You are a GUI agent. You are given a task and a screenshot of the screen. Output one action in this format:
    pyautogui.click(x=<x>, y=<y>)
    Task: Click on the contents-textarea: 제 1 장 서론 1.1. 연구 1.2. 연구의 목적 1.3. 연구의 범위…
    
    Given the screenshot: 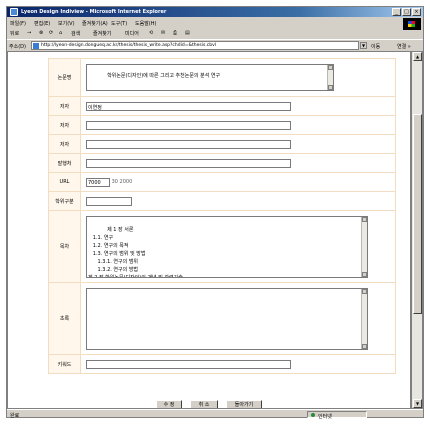 What is the action you would take?
    pyautogui.click(x=227, y=246)
    